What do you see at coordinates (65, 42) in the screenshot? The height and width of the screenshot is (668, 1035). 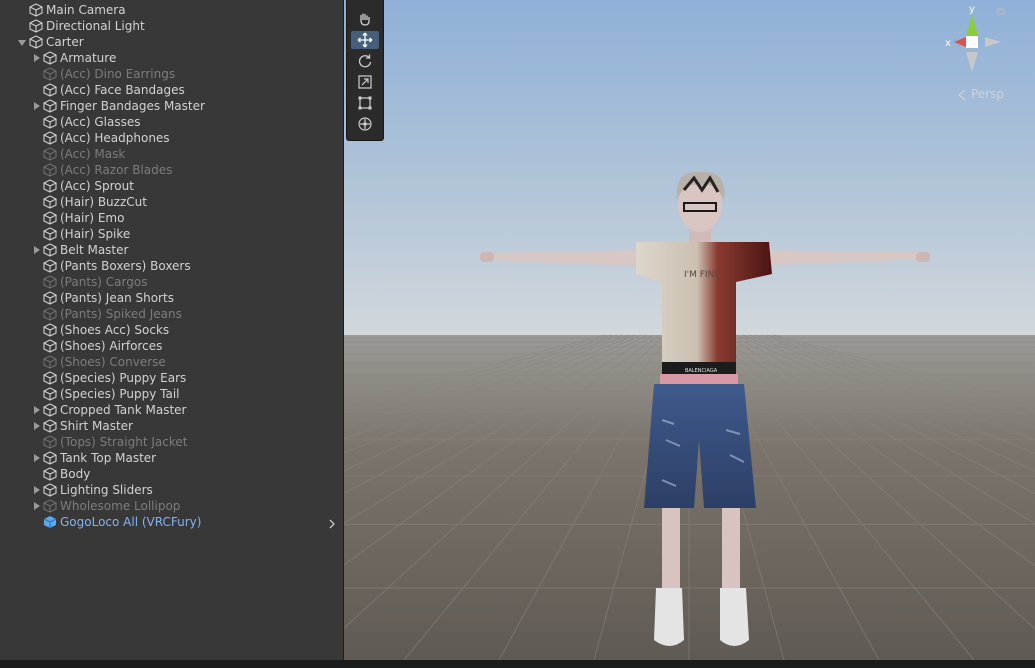 I see `hierarchy-item-label: Carter` at bounding box center [65, 42].